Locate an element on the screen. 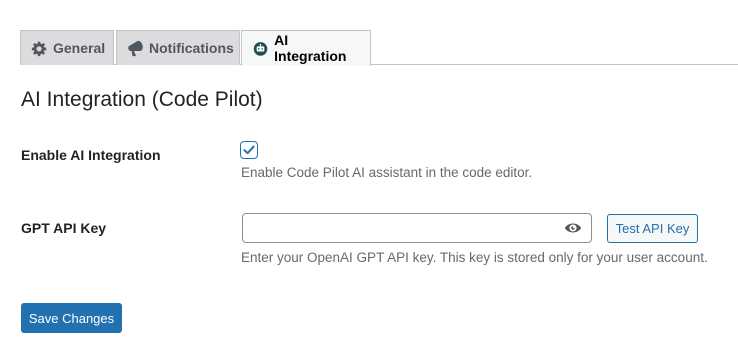 The height and width of the screenshot is (351, 738). tab-general-label: General is located at coordinates (79, 48).